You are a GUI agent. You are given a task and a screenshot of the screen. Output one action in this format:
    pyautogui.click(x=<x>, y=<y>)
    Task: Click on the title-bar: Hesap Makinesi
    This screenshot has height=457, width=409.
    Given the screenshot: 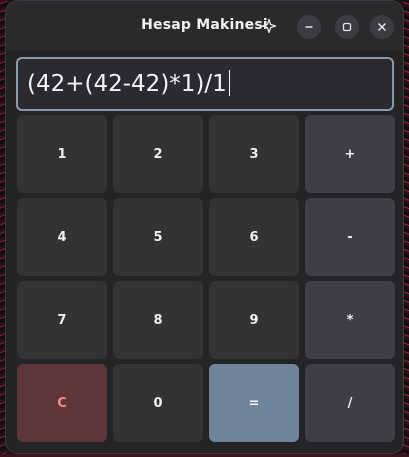 What is the action you would take?
    pyautogui.click(x=204, y=26)
    